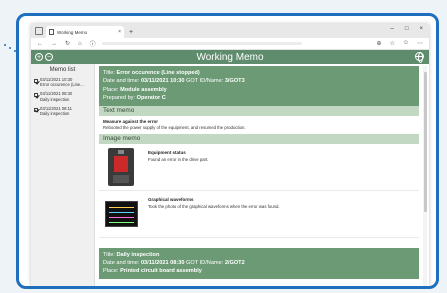 The width and height of the screenshot is (447, 293). I want to click on vertical-scrollbar, so click(425, 176).